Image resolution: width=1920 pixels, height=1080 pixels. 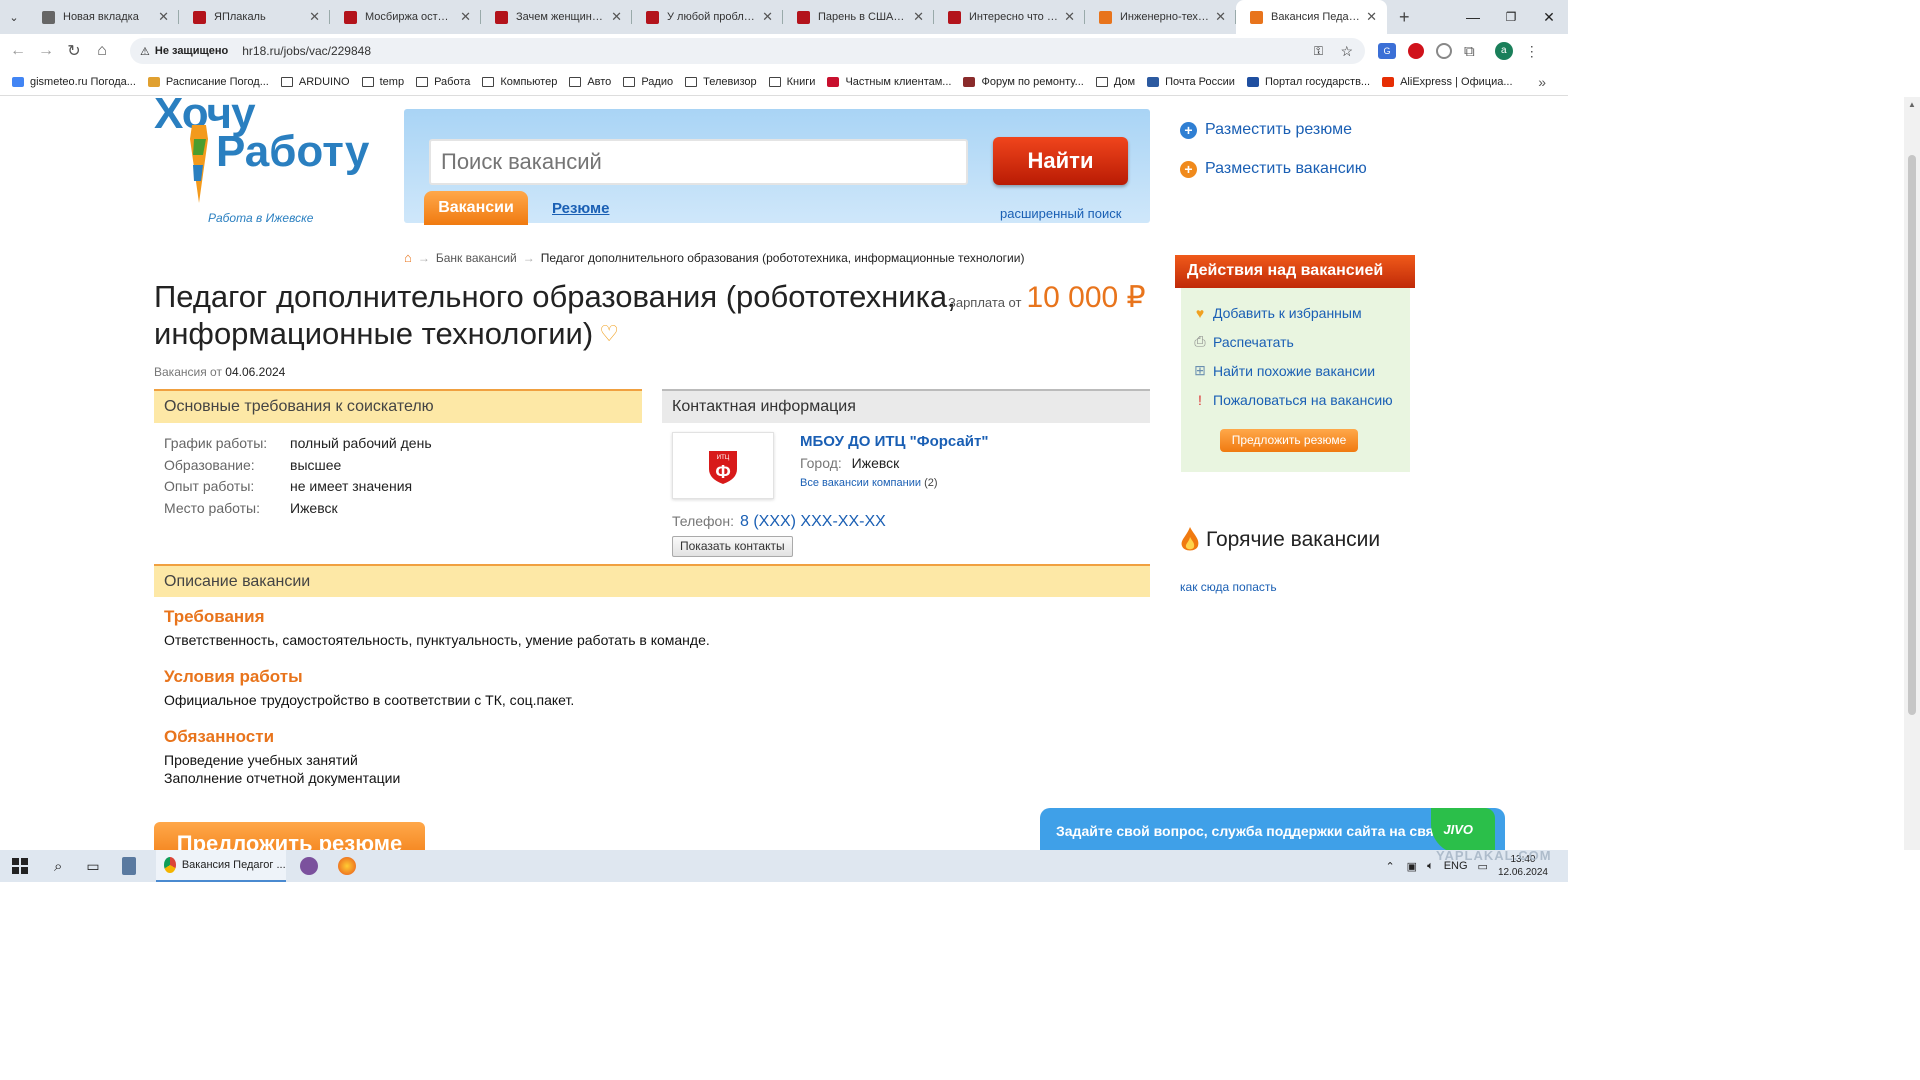 What do you see at coordinates (1318, 51) in the screenshot?
I see `key-icon: ⚿` at bounding box center [1318, 51].